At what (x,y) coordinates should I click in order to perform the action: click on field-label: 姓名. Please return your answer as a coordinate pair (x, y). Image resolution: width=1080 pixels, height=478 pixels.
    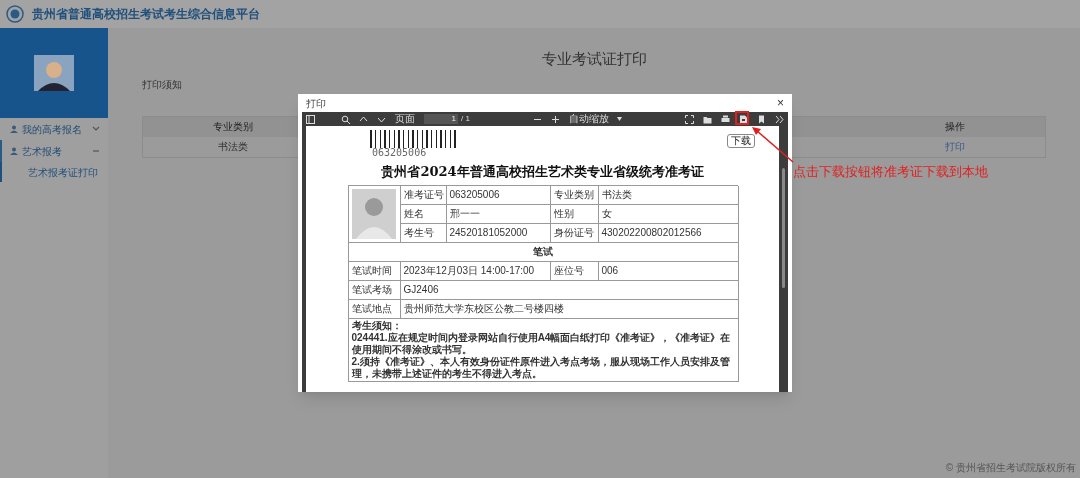
    Looking at the image, I should click on (423, 214).